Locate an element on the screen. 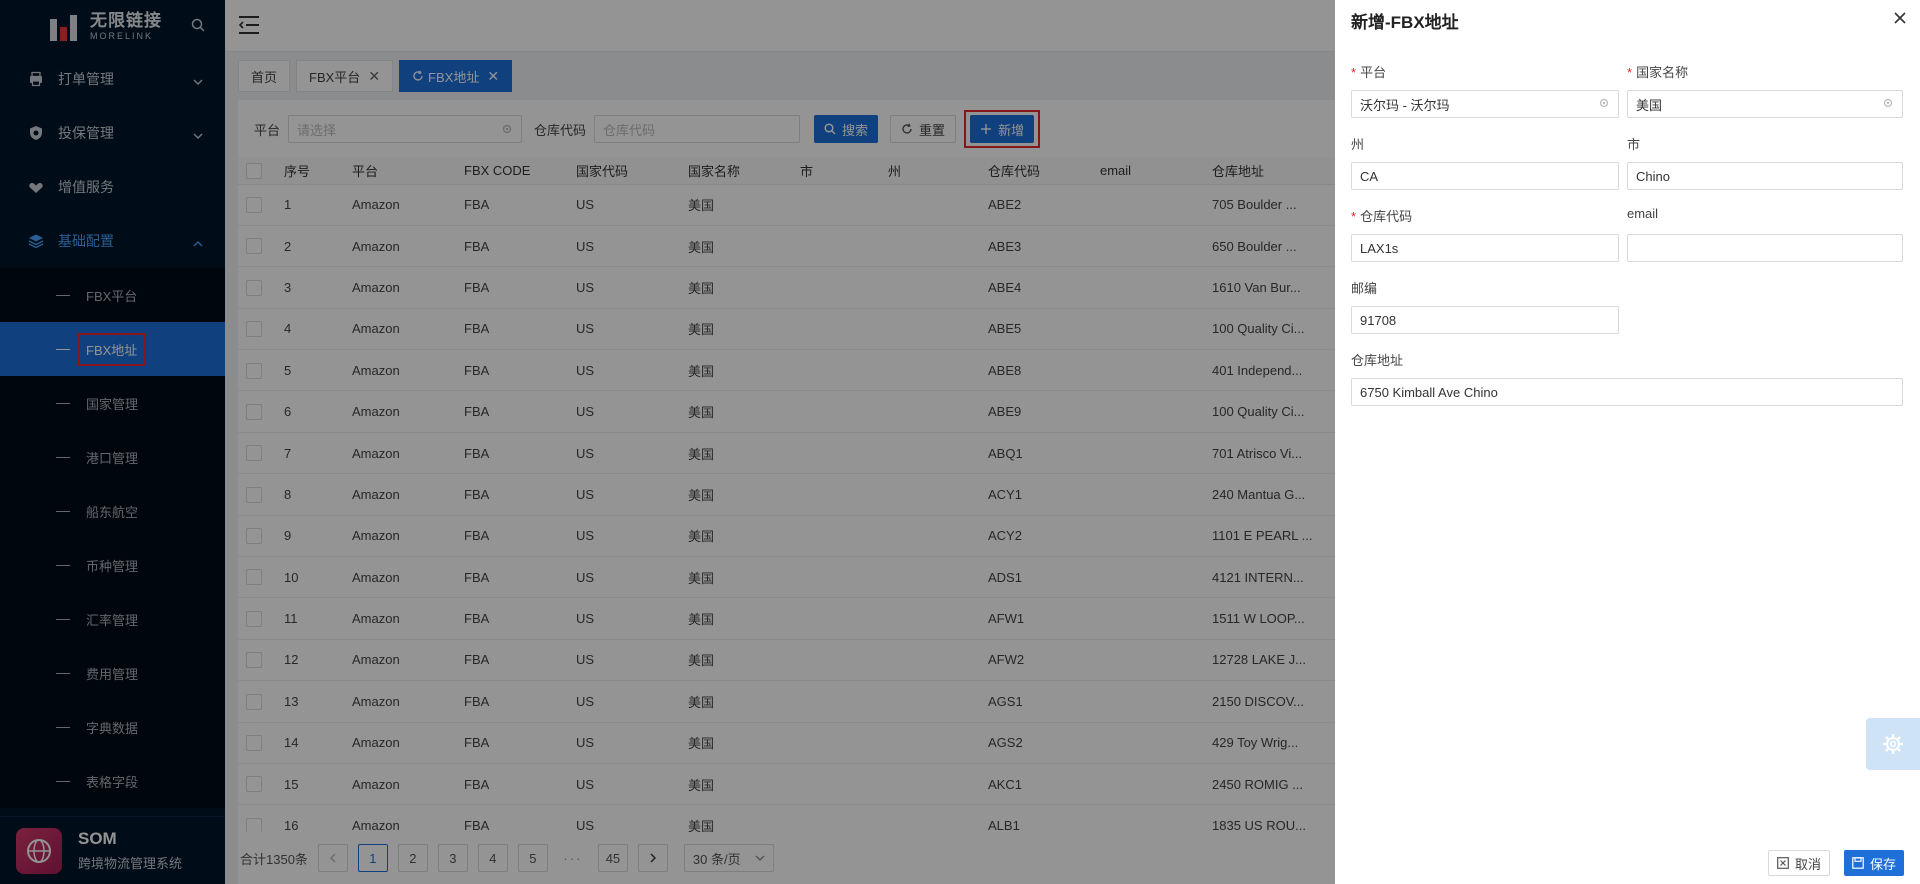 Image resolution: width=1920 pixels, height=884 pixels. email-field-group: email is located at coordinates (1765, 234).